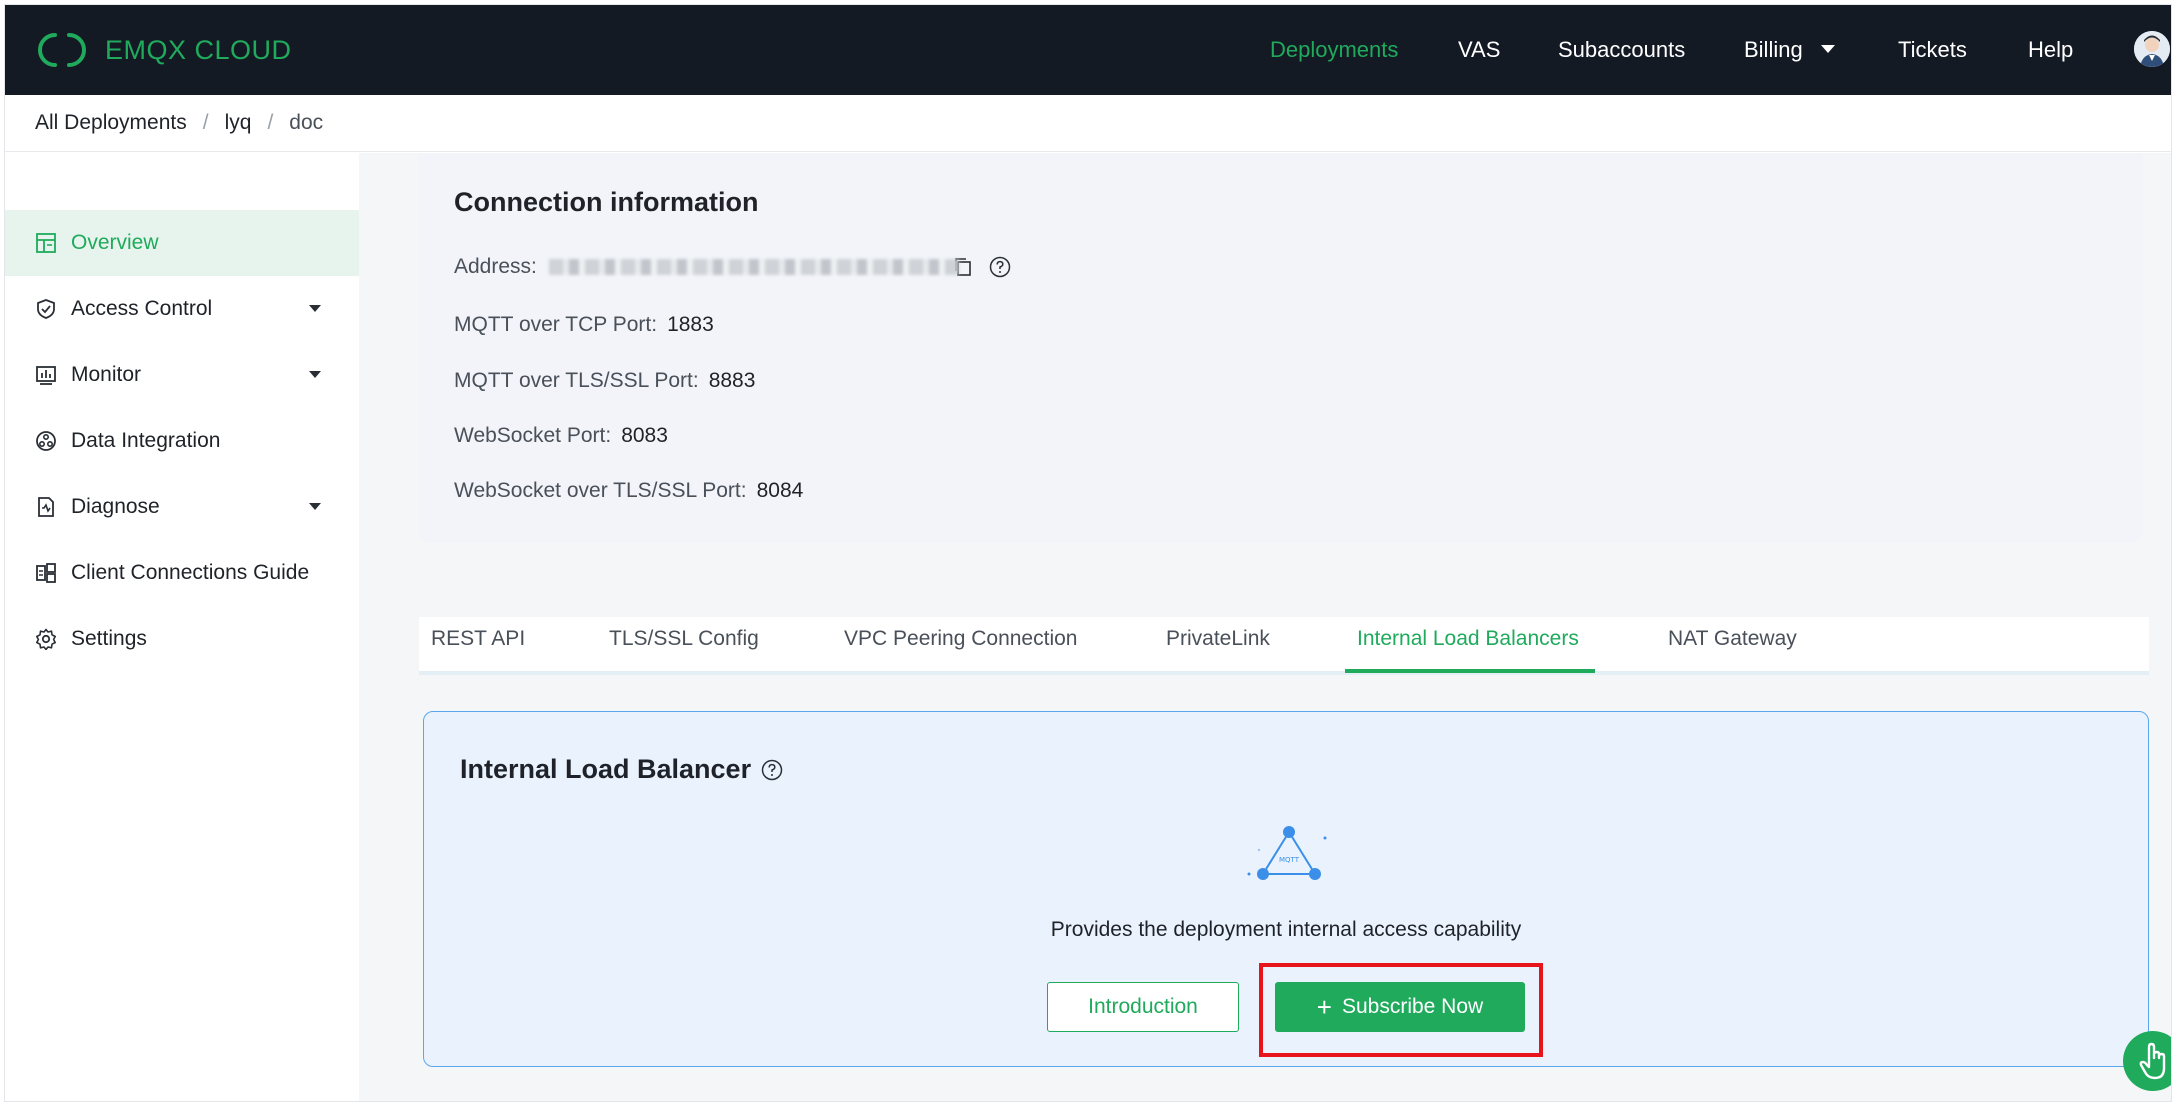 The image size is (2176, 1106). I want to click on integration-icon, so click(46, 441).